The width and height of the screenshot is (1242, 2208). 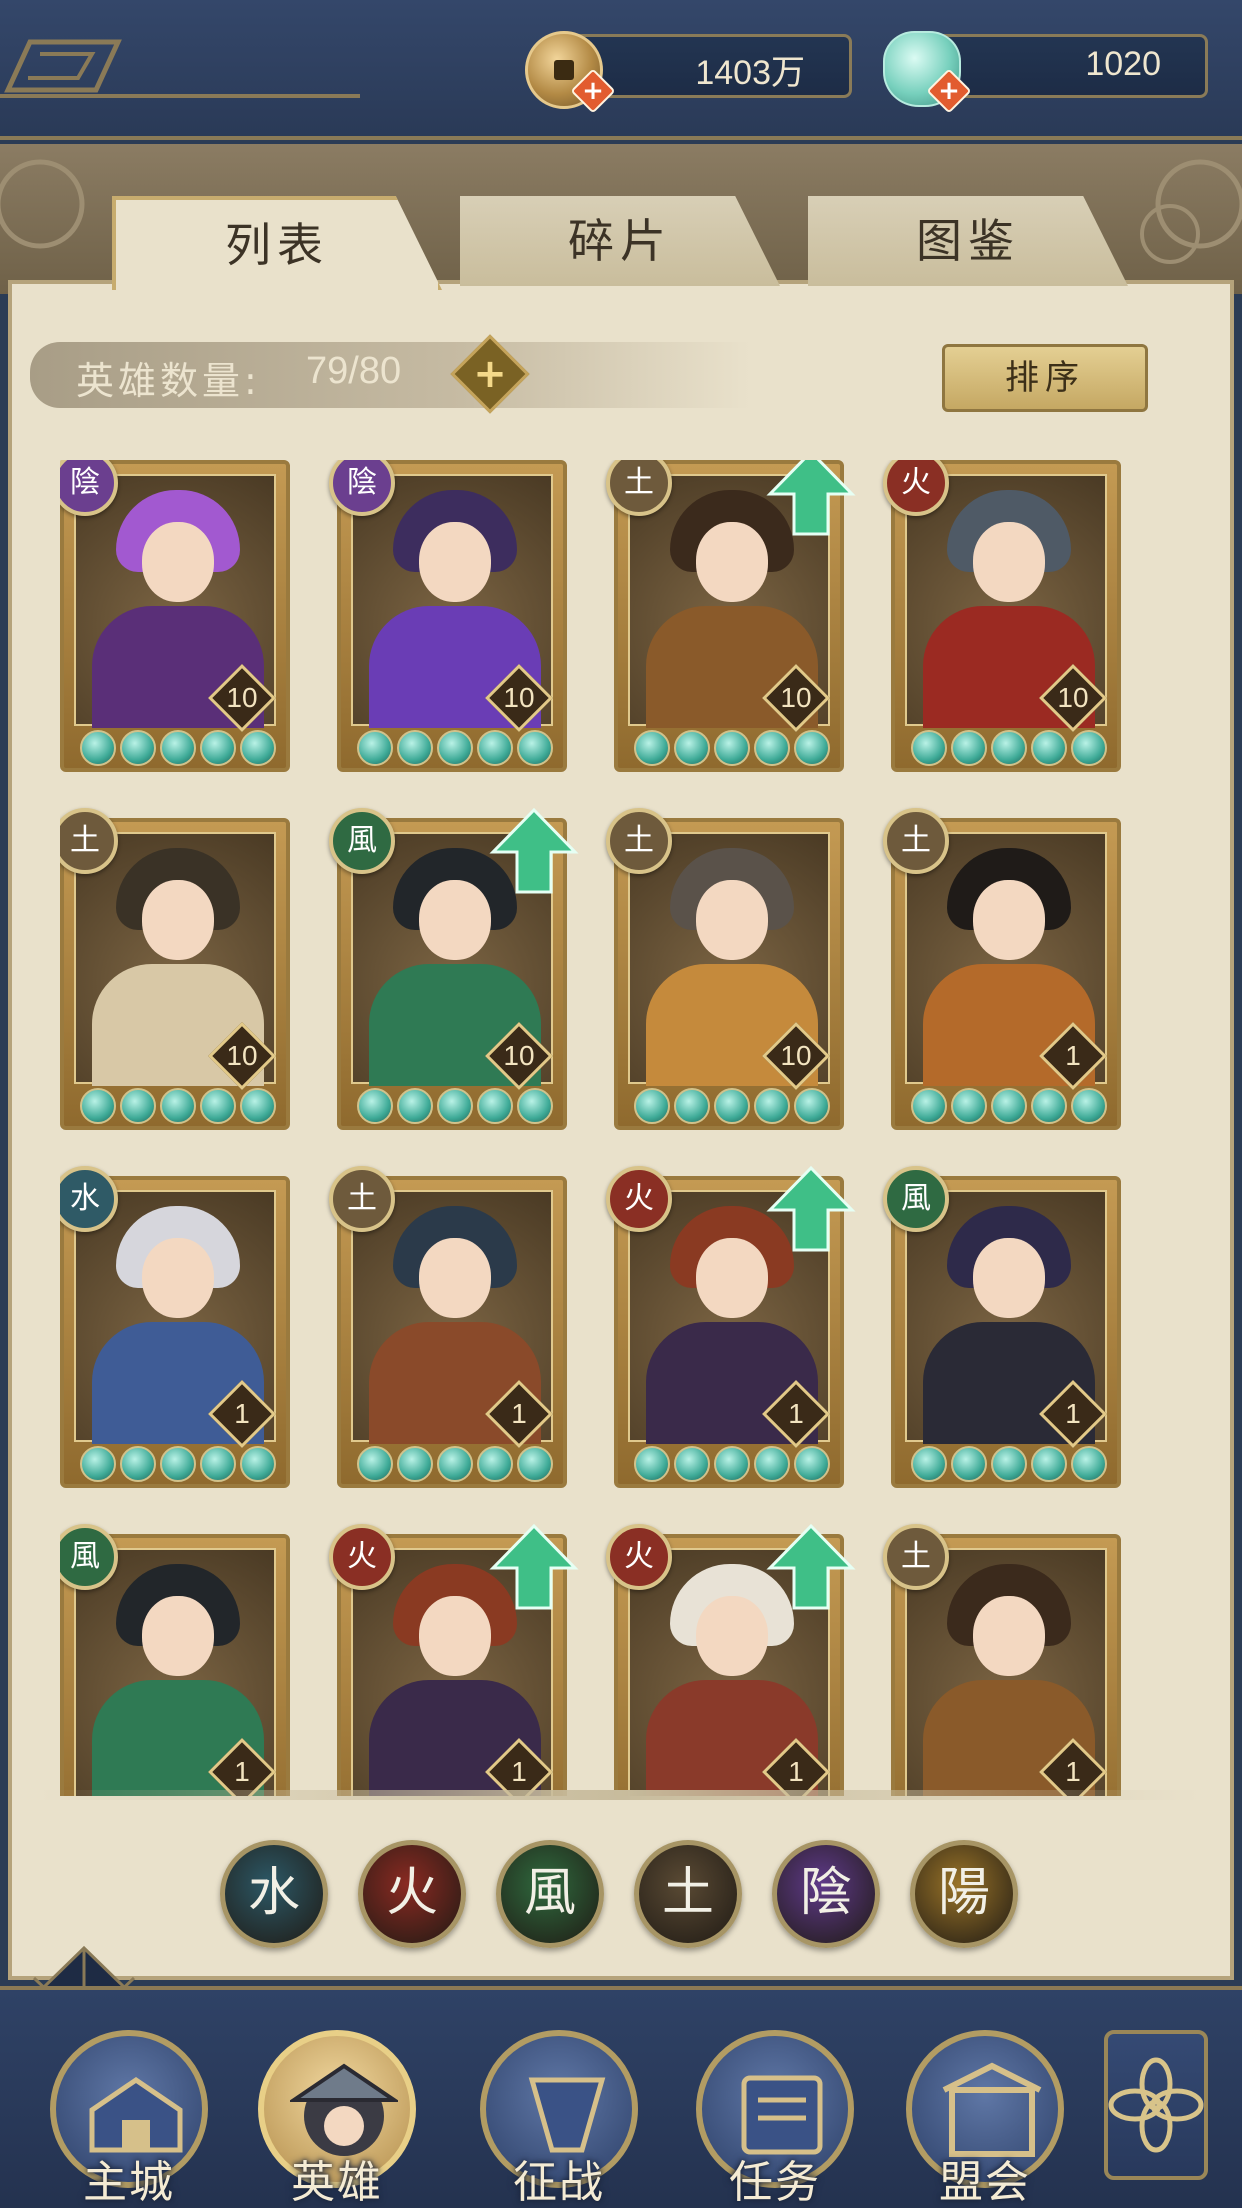 I want to click on sort-button: 排序, so click(x=1045, y=378).